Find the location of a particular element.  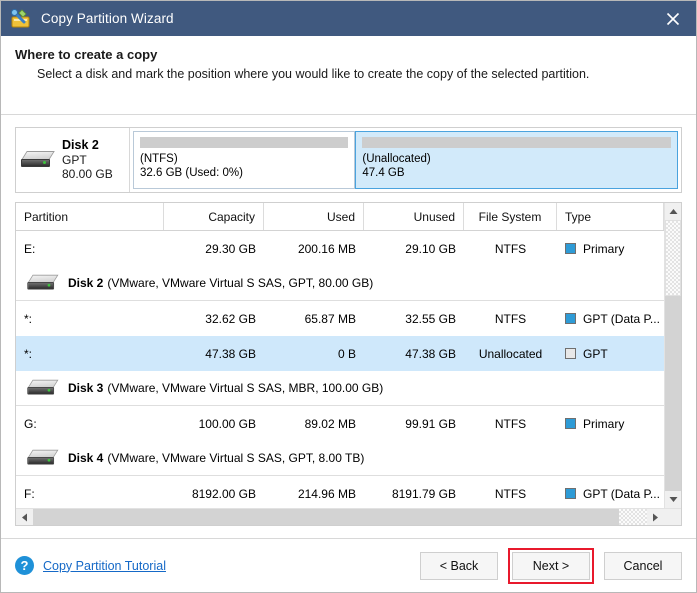

table-cell-unused: 32.55 GB is located at coordinates (430, 318).